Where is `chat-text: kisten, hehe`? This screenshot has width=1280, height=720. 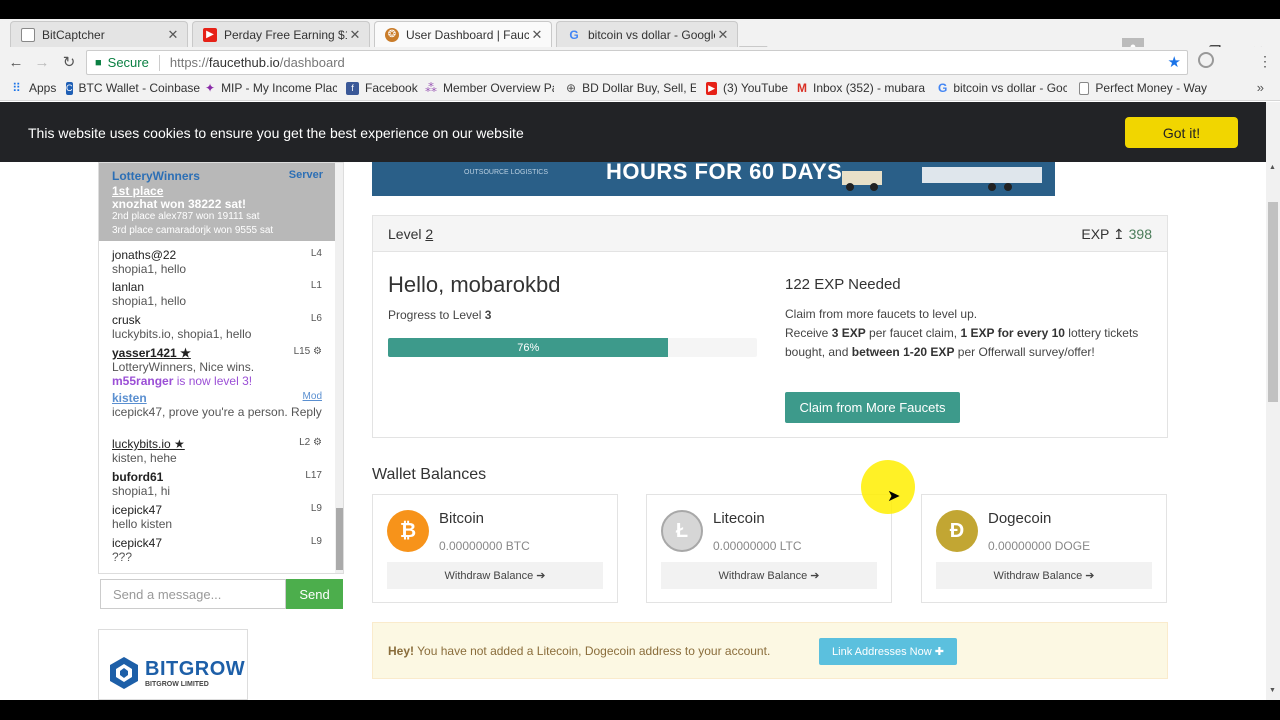
chat-text: kisten, hehe is located at coordinates (144, 458).